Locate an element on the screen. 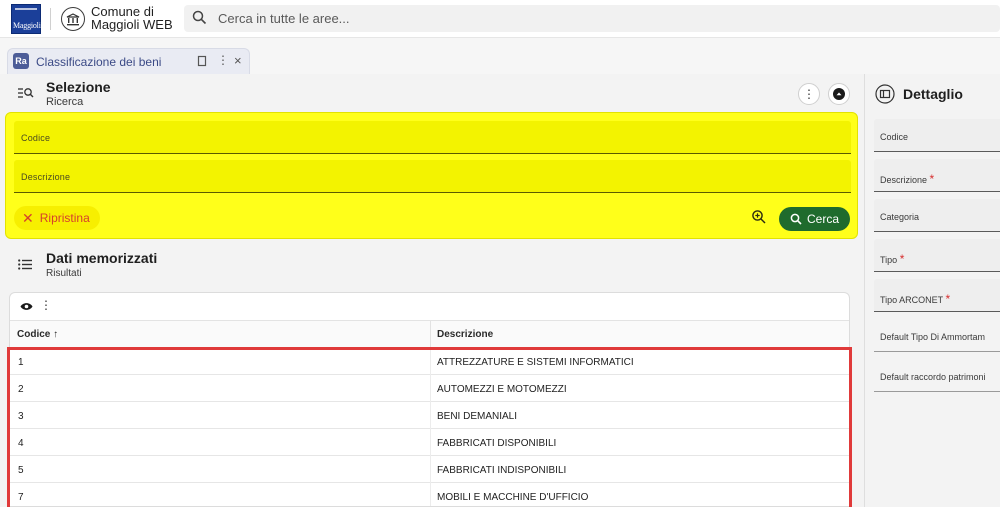  detail-raccordo-field: Default raccordo patrimoni is located at coordinates (937, 375).